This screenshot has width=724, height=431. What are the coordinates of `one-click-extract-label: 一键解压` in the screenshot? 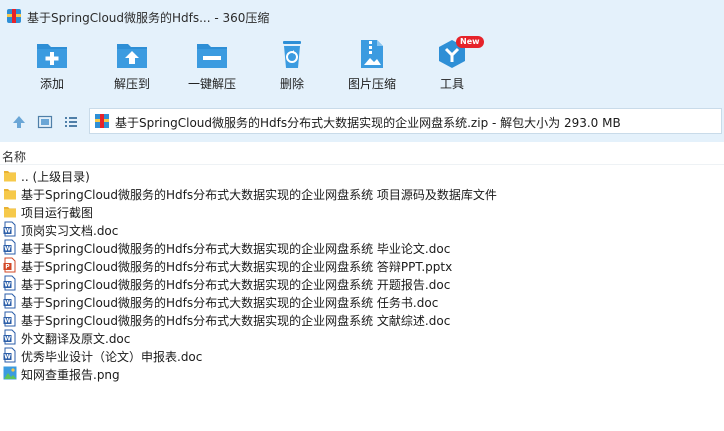 It's located at (211, 84).